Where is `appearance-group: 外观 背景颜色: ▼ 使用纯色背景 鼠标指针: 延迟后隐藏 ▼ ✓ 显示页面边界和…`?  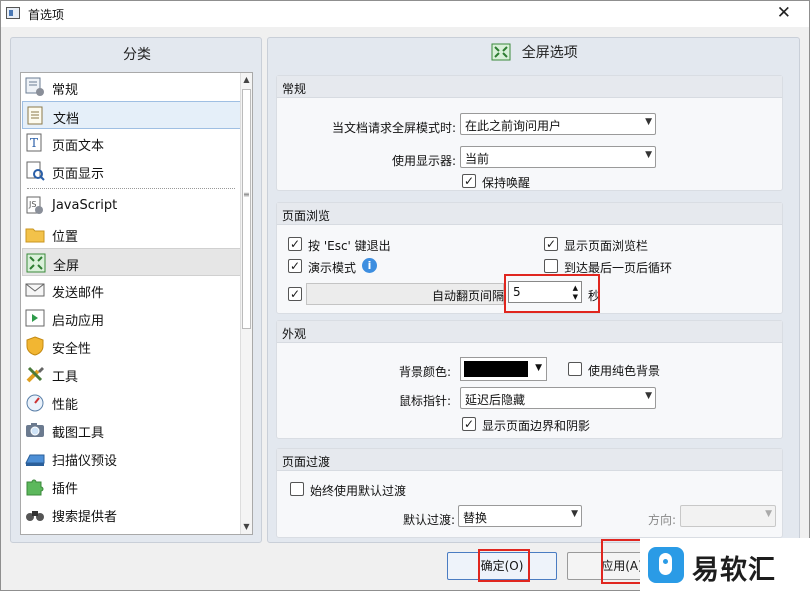 appearance-group: 外观 背景颜色: ▼ 使用纯色背景 鼠标指针: 延迟后隐藏 ▼ ✓ 显示页面边界和… is located at coordinates (529, 379).